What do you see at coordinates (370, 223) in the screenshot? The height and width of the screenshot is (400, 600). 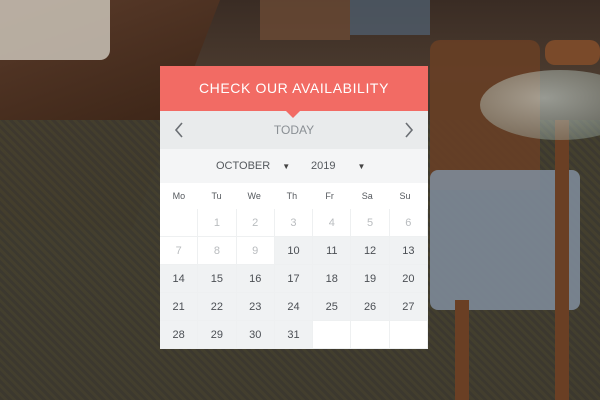 I see `day-cell-disabled: 5` at bounding box center [370, 223].